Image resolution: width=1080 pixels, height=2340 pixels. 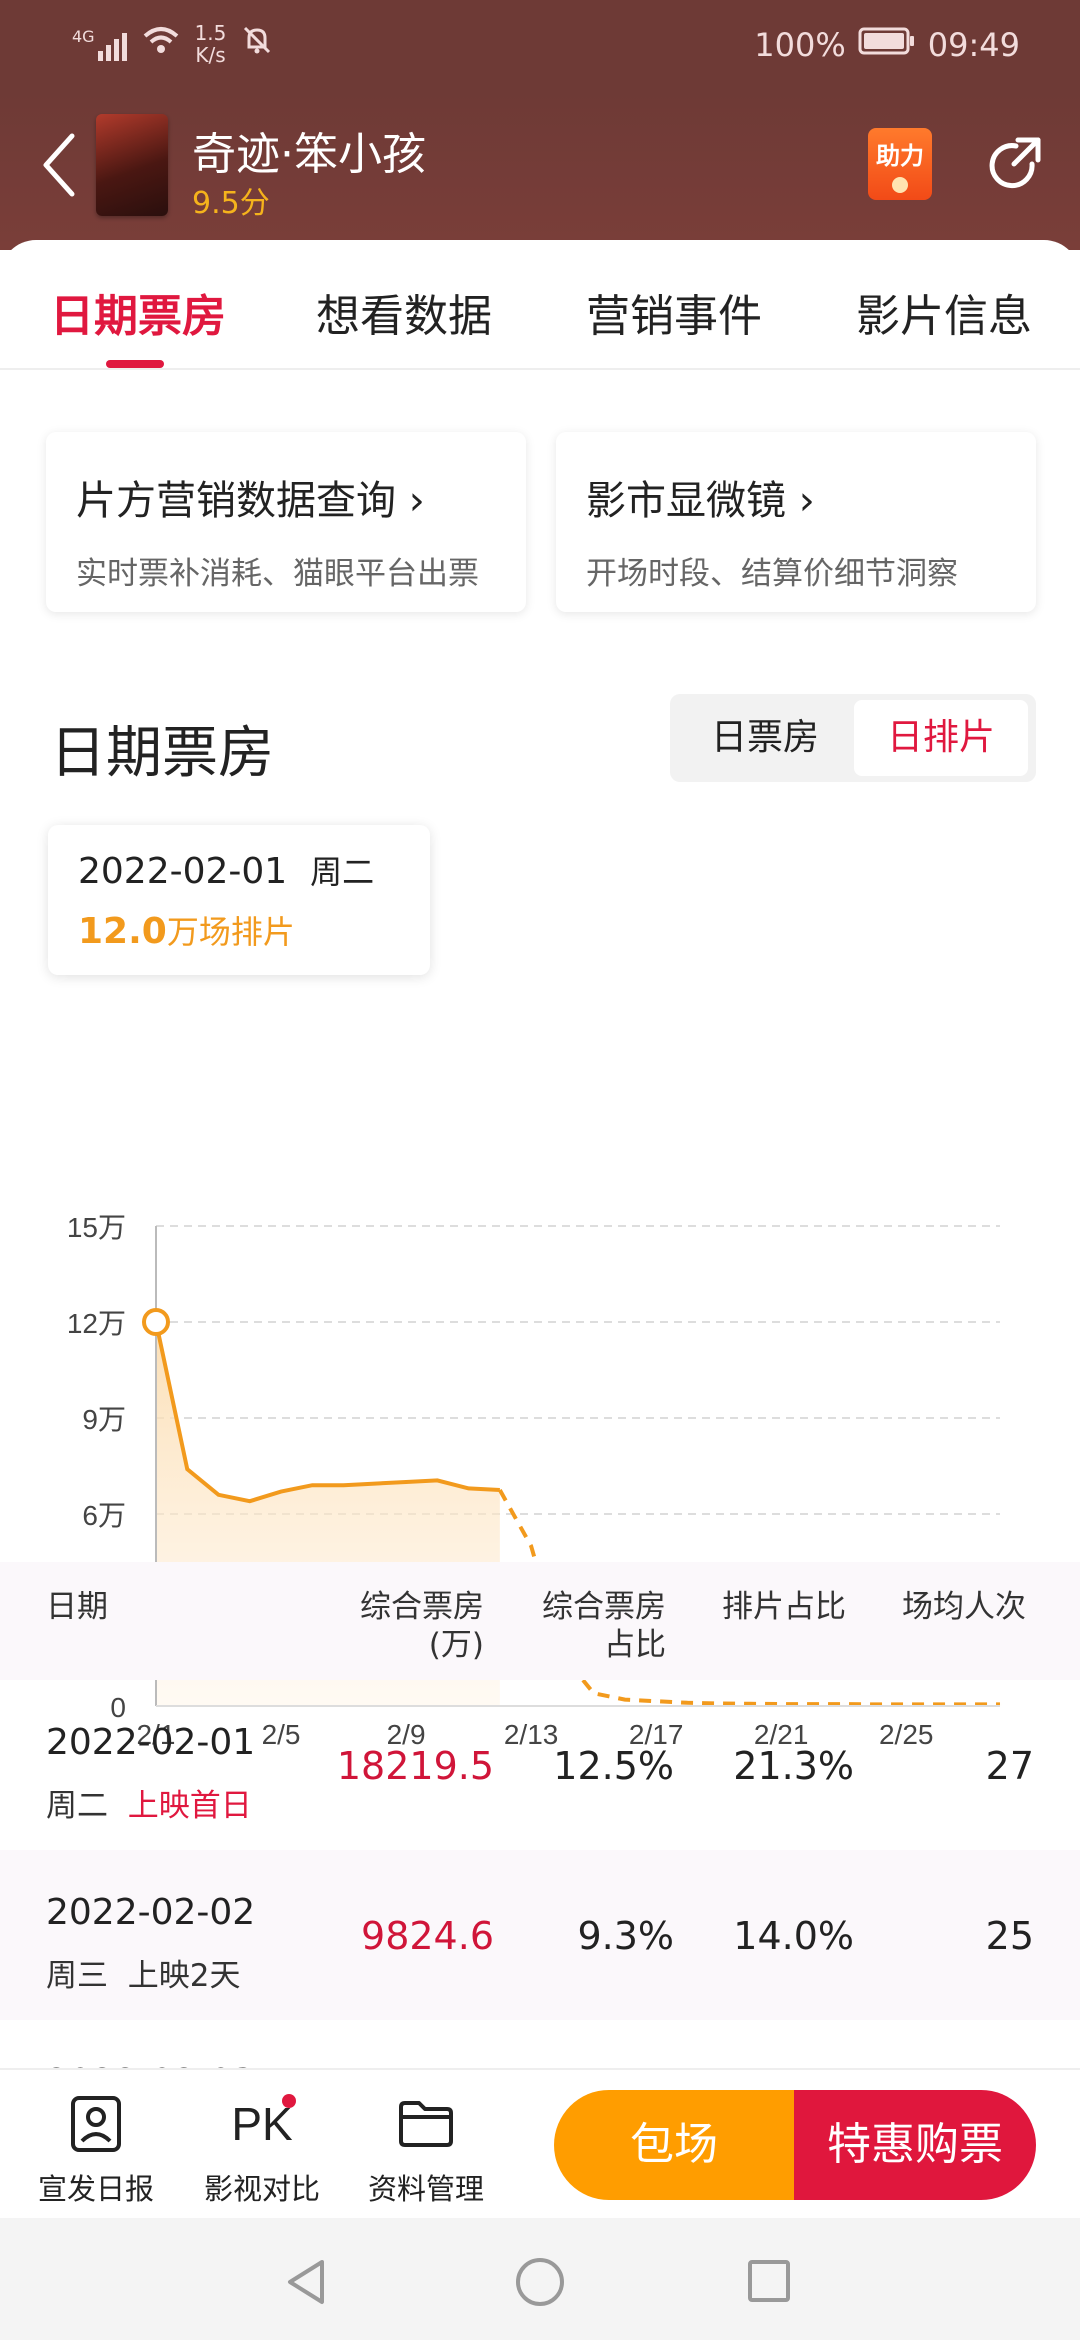 I want to click on help-boost-label: 助力, so click(x=900, y=156).